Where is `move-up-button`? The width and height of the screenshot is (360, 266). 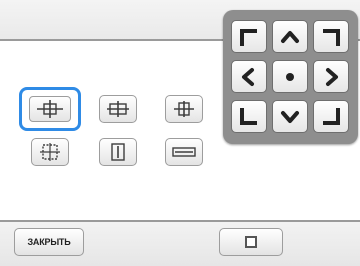 move-up-button is located at coordinates (290, 36).